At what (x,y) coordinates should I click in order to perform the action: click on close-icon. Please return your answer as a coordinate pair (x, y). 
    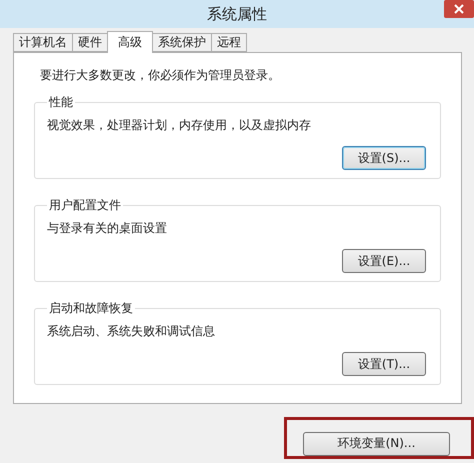
    Looking at the image, I should click on (459, 9).